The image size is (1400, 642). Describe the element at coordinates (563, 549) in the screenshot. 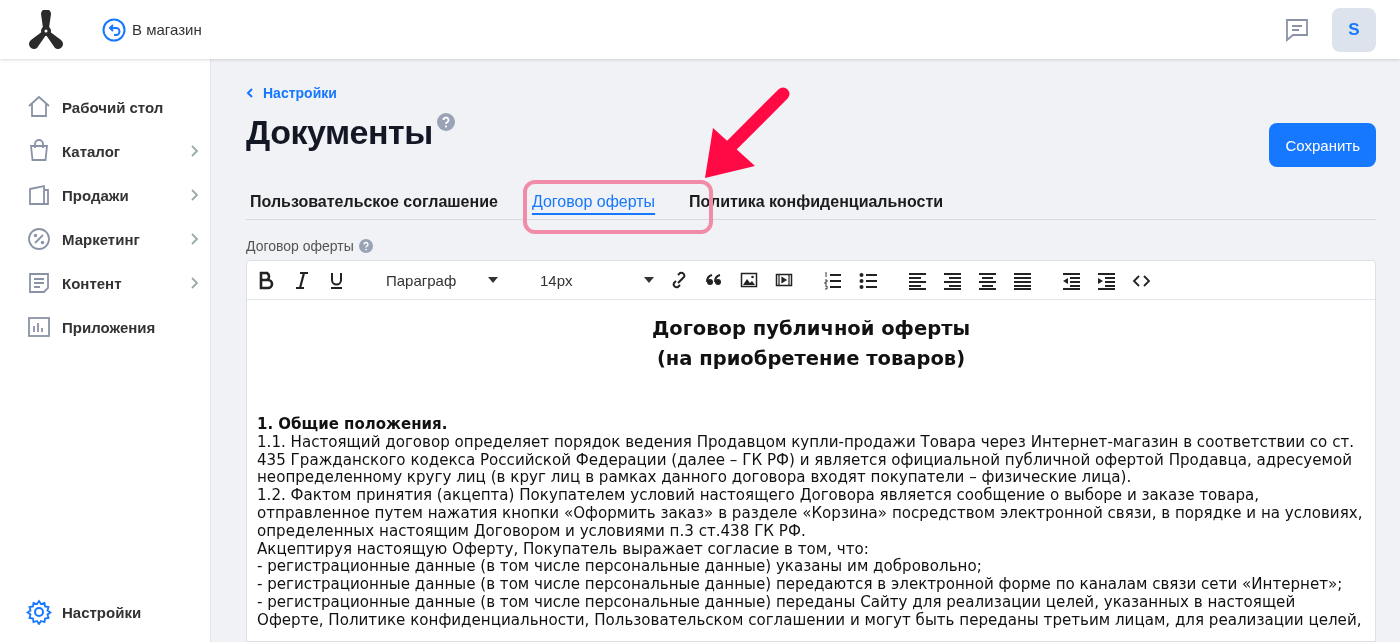

I see `paragraph: Акцептируя настоящую Оферту, Покупатель выражает согласие в том, что:` at that location.